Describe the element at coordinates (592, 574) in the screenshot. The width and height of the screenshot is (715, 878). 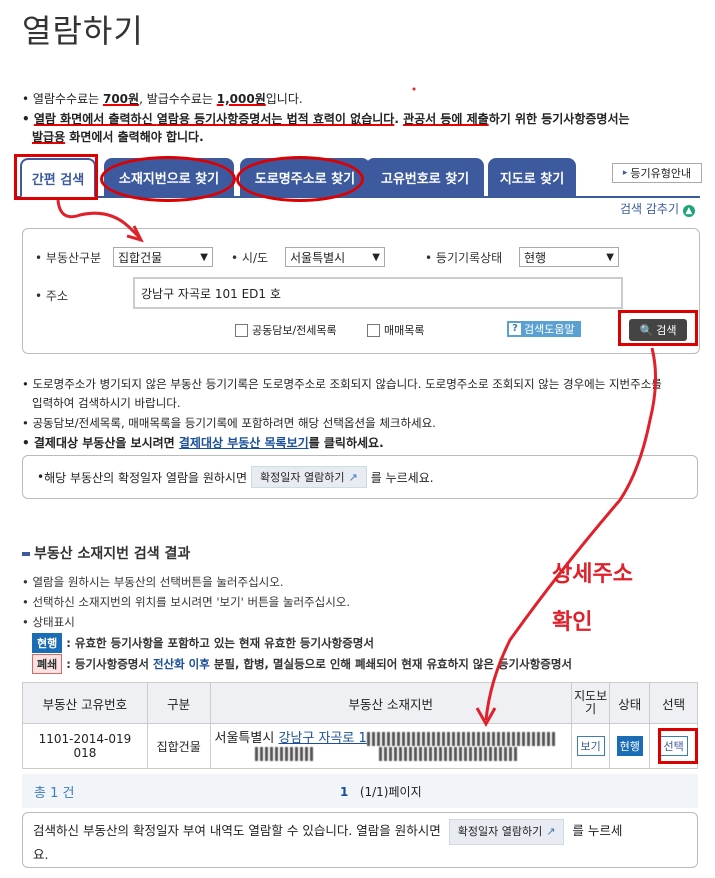
I see `annotation-label-1: 상세주소` at that location.